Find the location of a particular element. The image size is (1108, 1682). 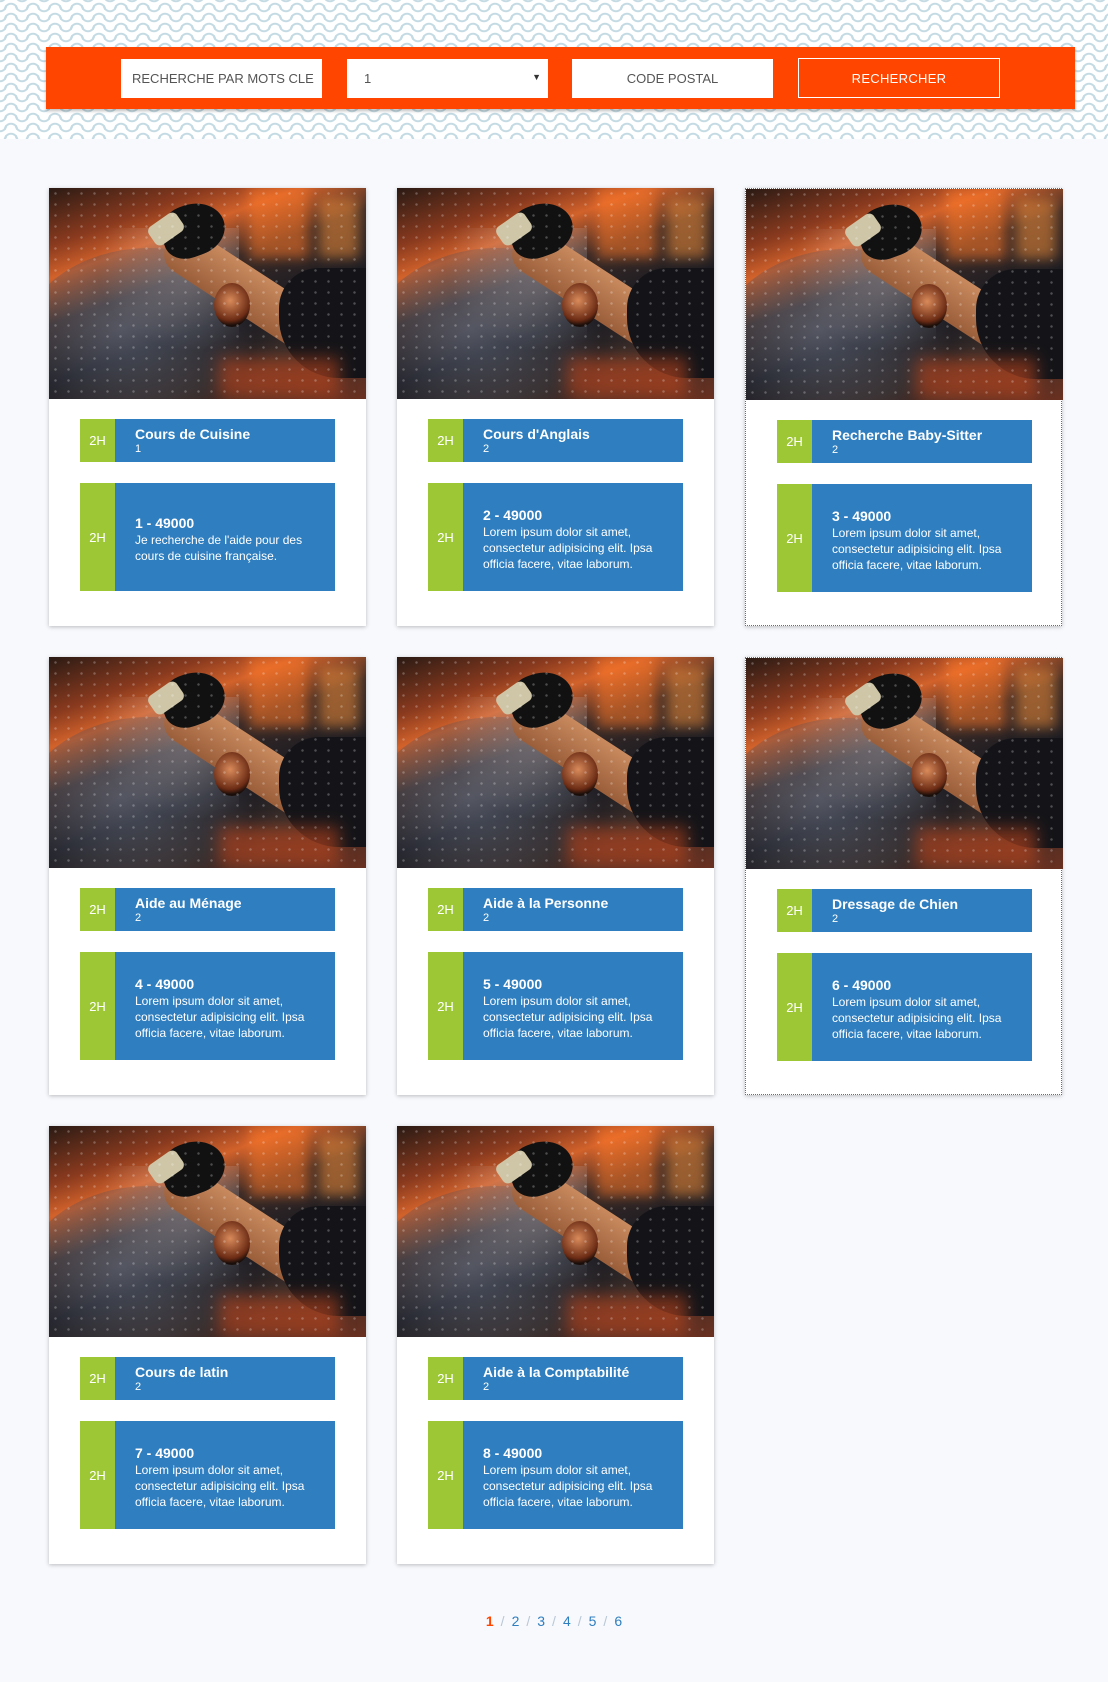

postal-code-placeholder: CODE POSTAL is located at coordinates (672, 78).